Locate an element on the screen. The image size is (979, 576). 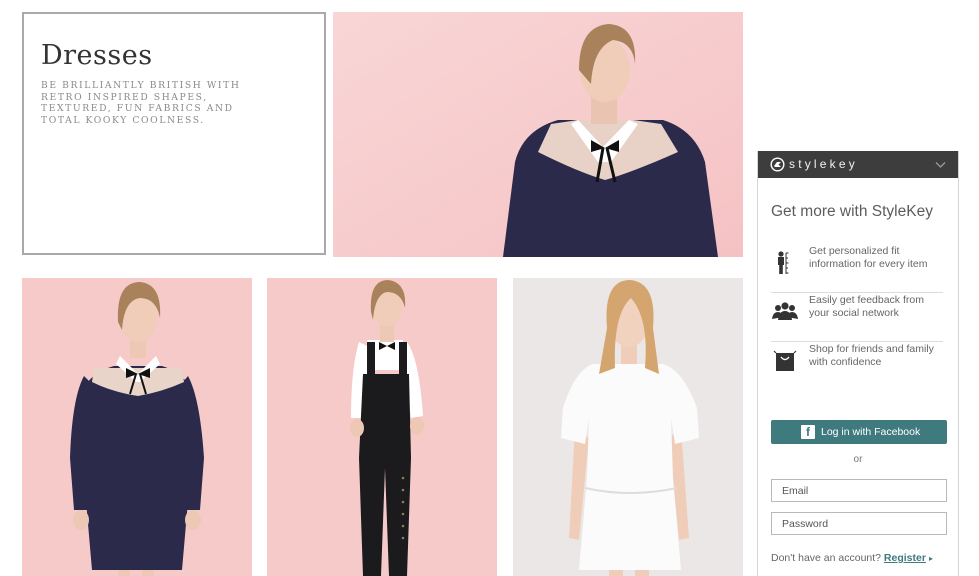
product-image-white-dress is located at coordinates (628, 427).